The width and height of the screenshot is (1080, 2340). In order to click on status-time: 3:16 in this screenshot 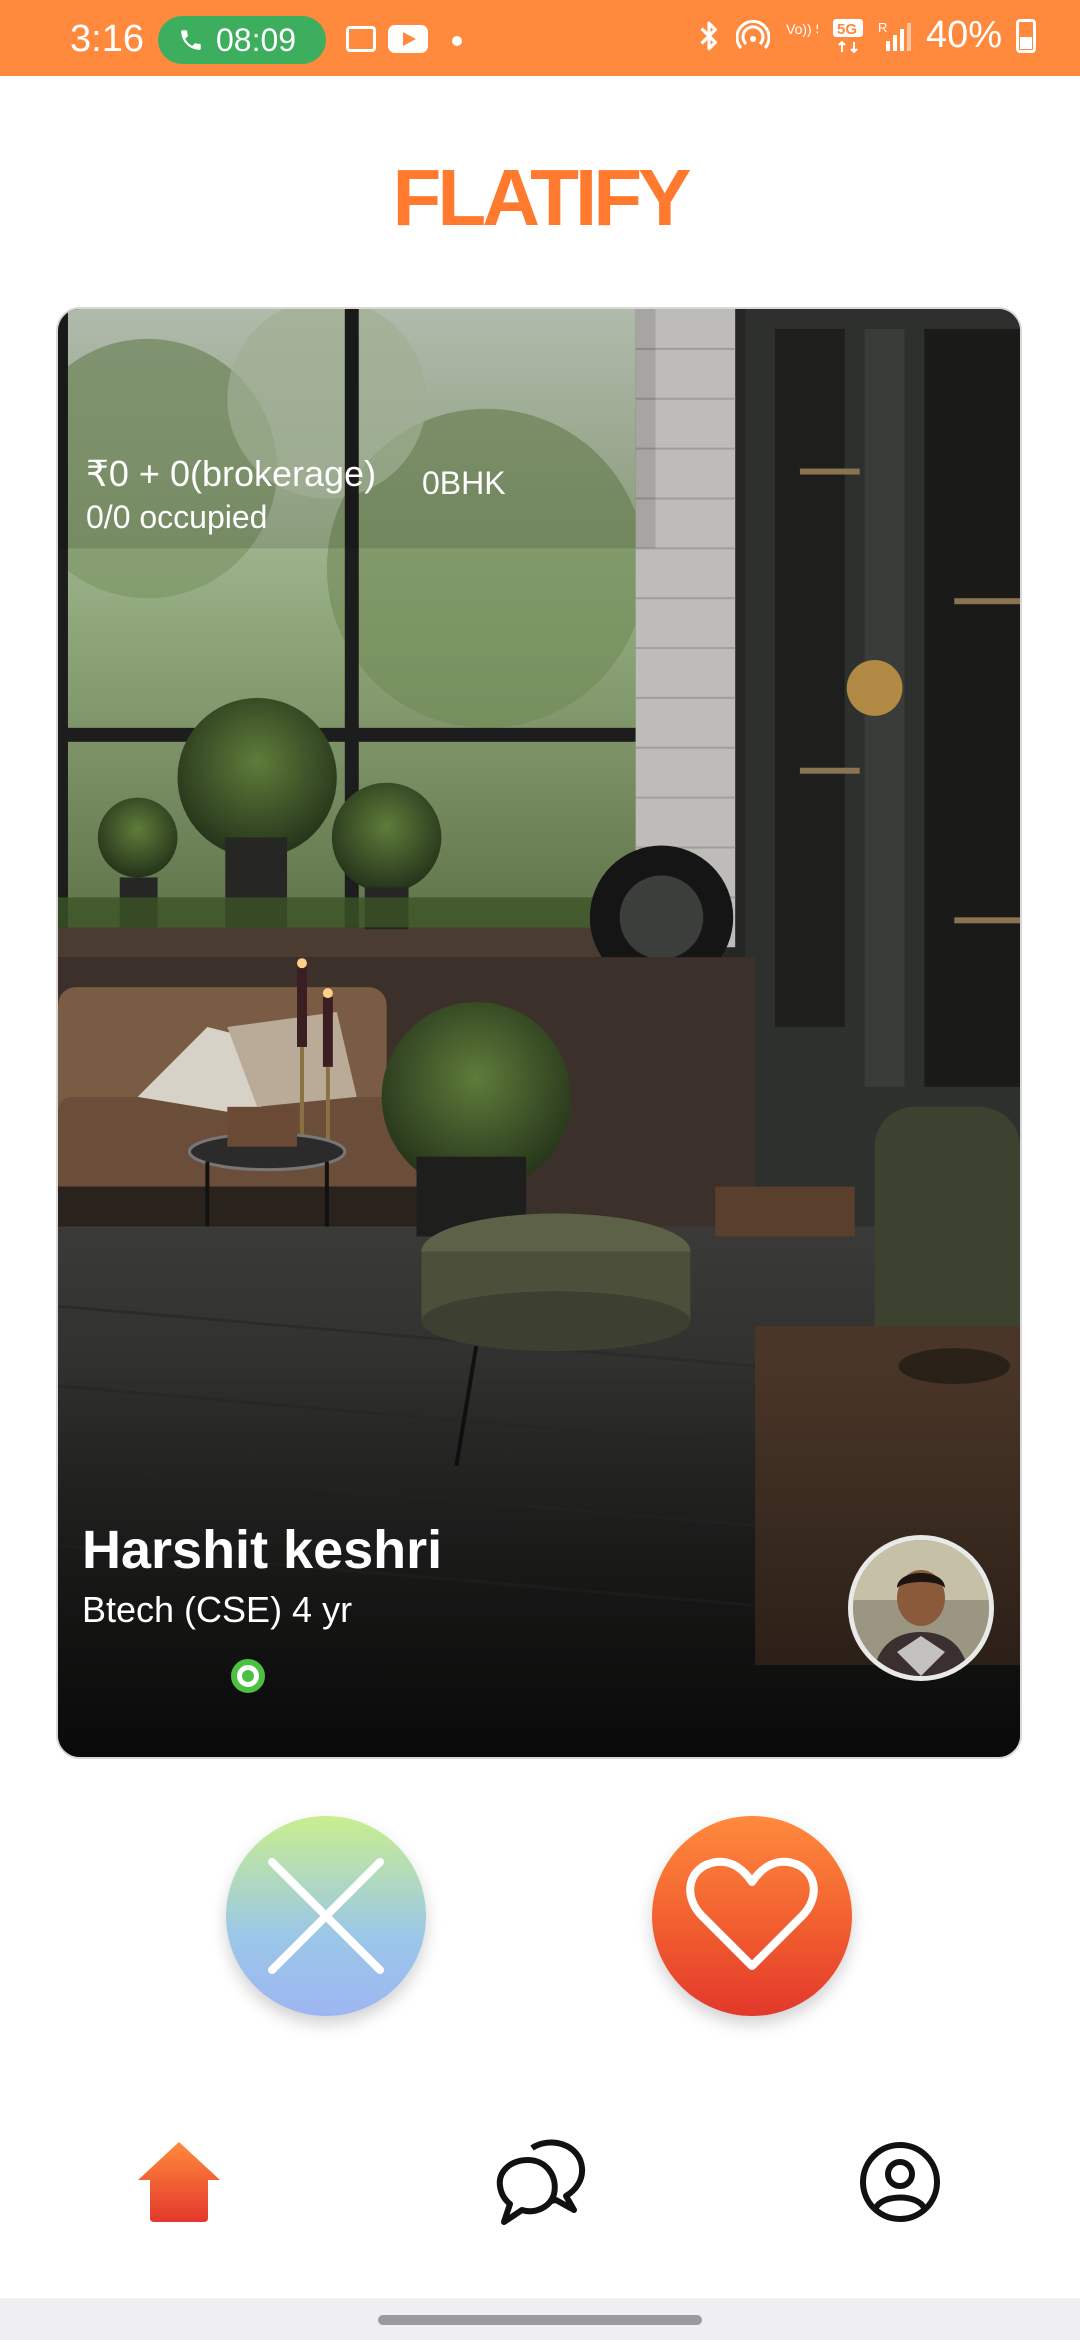, I will do `click(107, 39)`.